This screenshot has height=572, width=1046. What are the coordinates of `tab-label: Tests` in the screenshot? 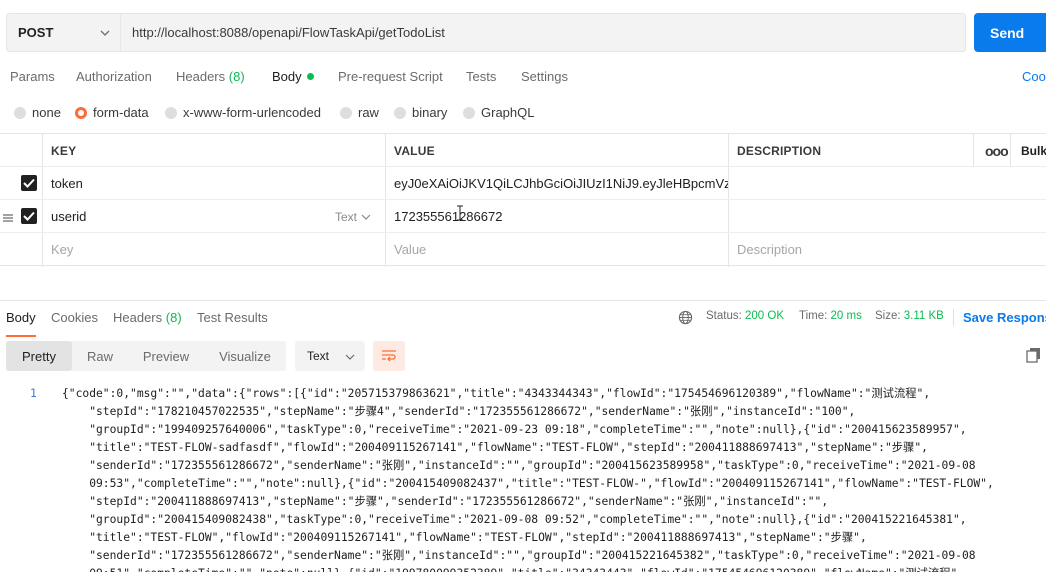 It's located at (481, 76).